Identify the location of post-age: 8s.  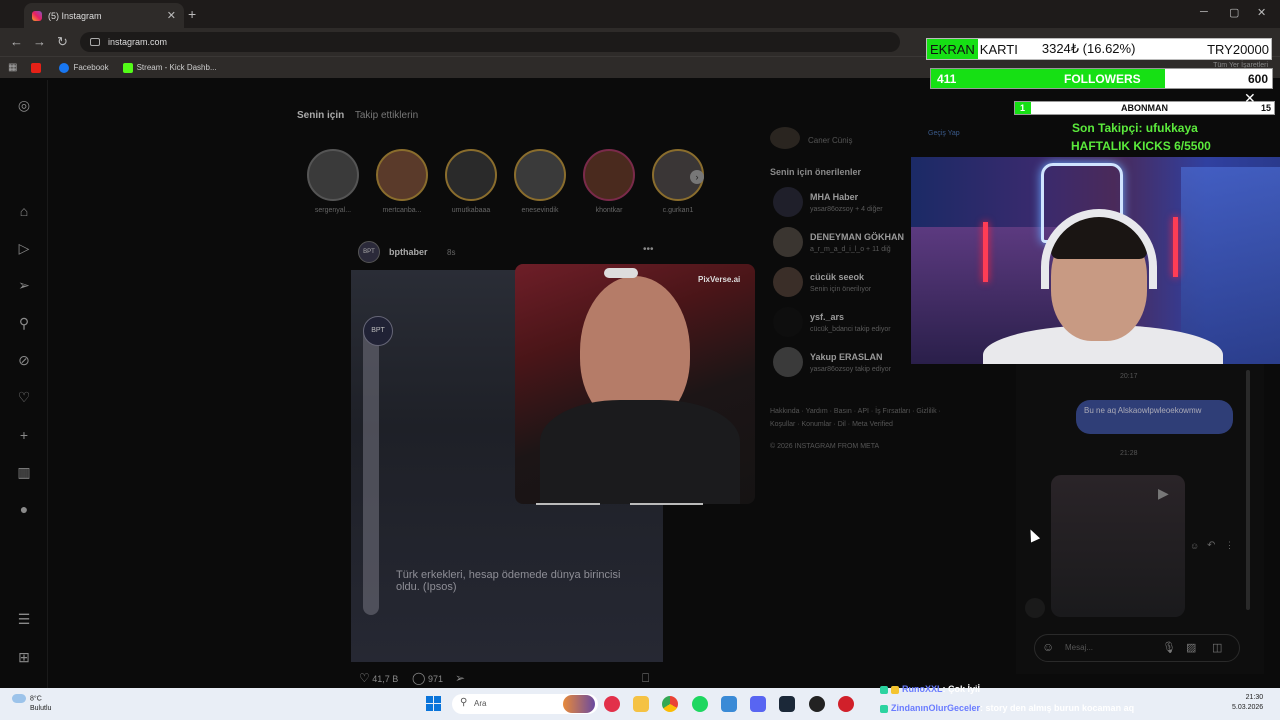
(451, 252).